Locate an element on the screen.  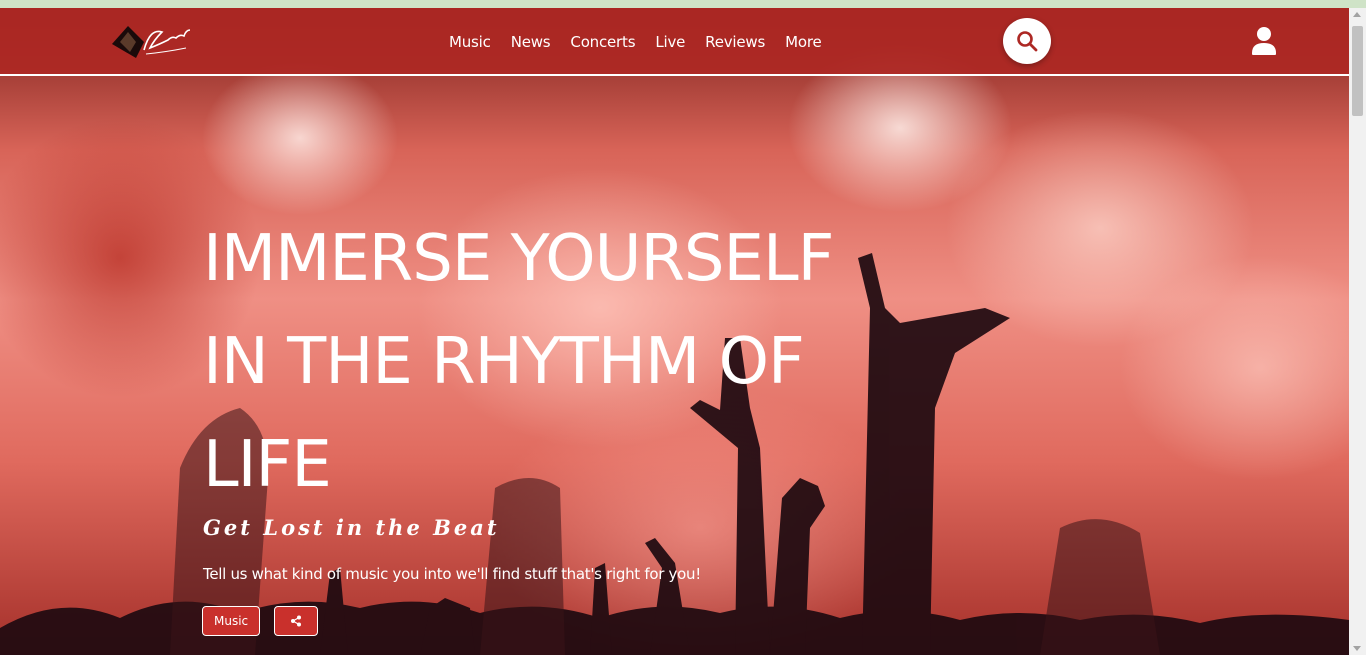
browser-top-strip is located at coordinates (683, 4).